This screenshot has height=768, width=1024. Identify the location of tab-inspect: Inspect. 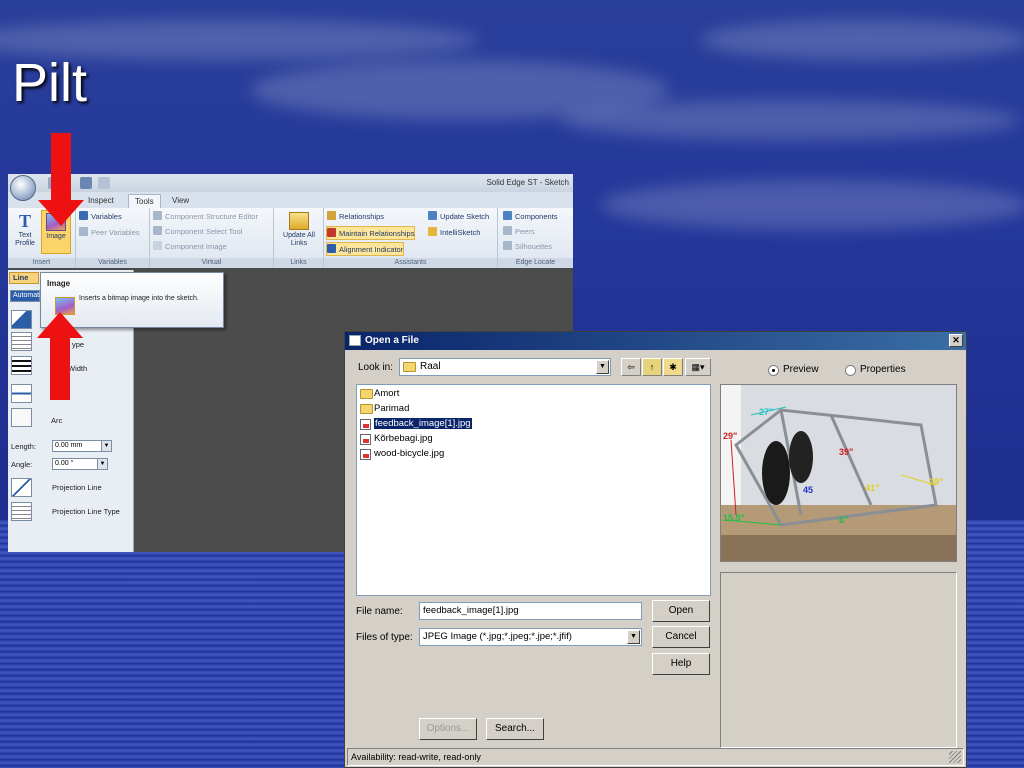
(101, 201).